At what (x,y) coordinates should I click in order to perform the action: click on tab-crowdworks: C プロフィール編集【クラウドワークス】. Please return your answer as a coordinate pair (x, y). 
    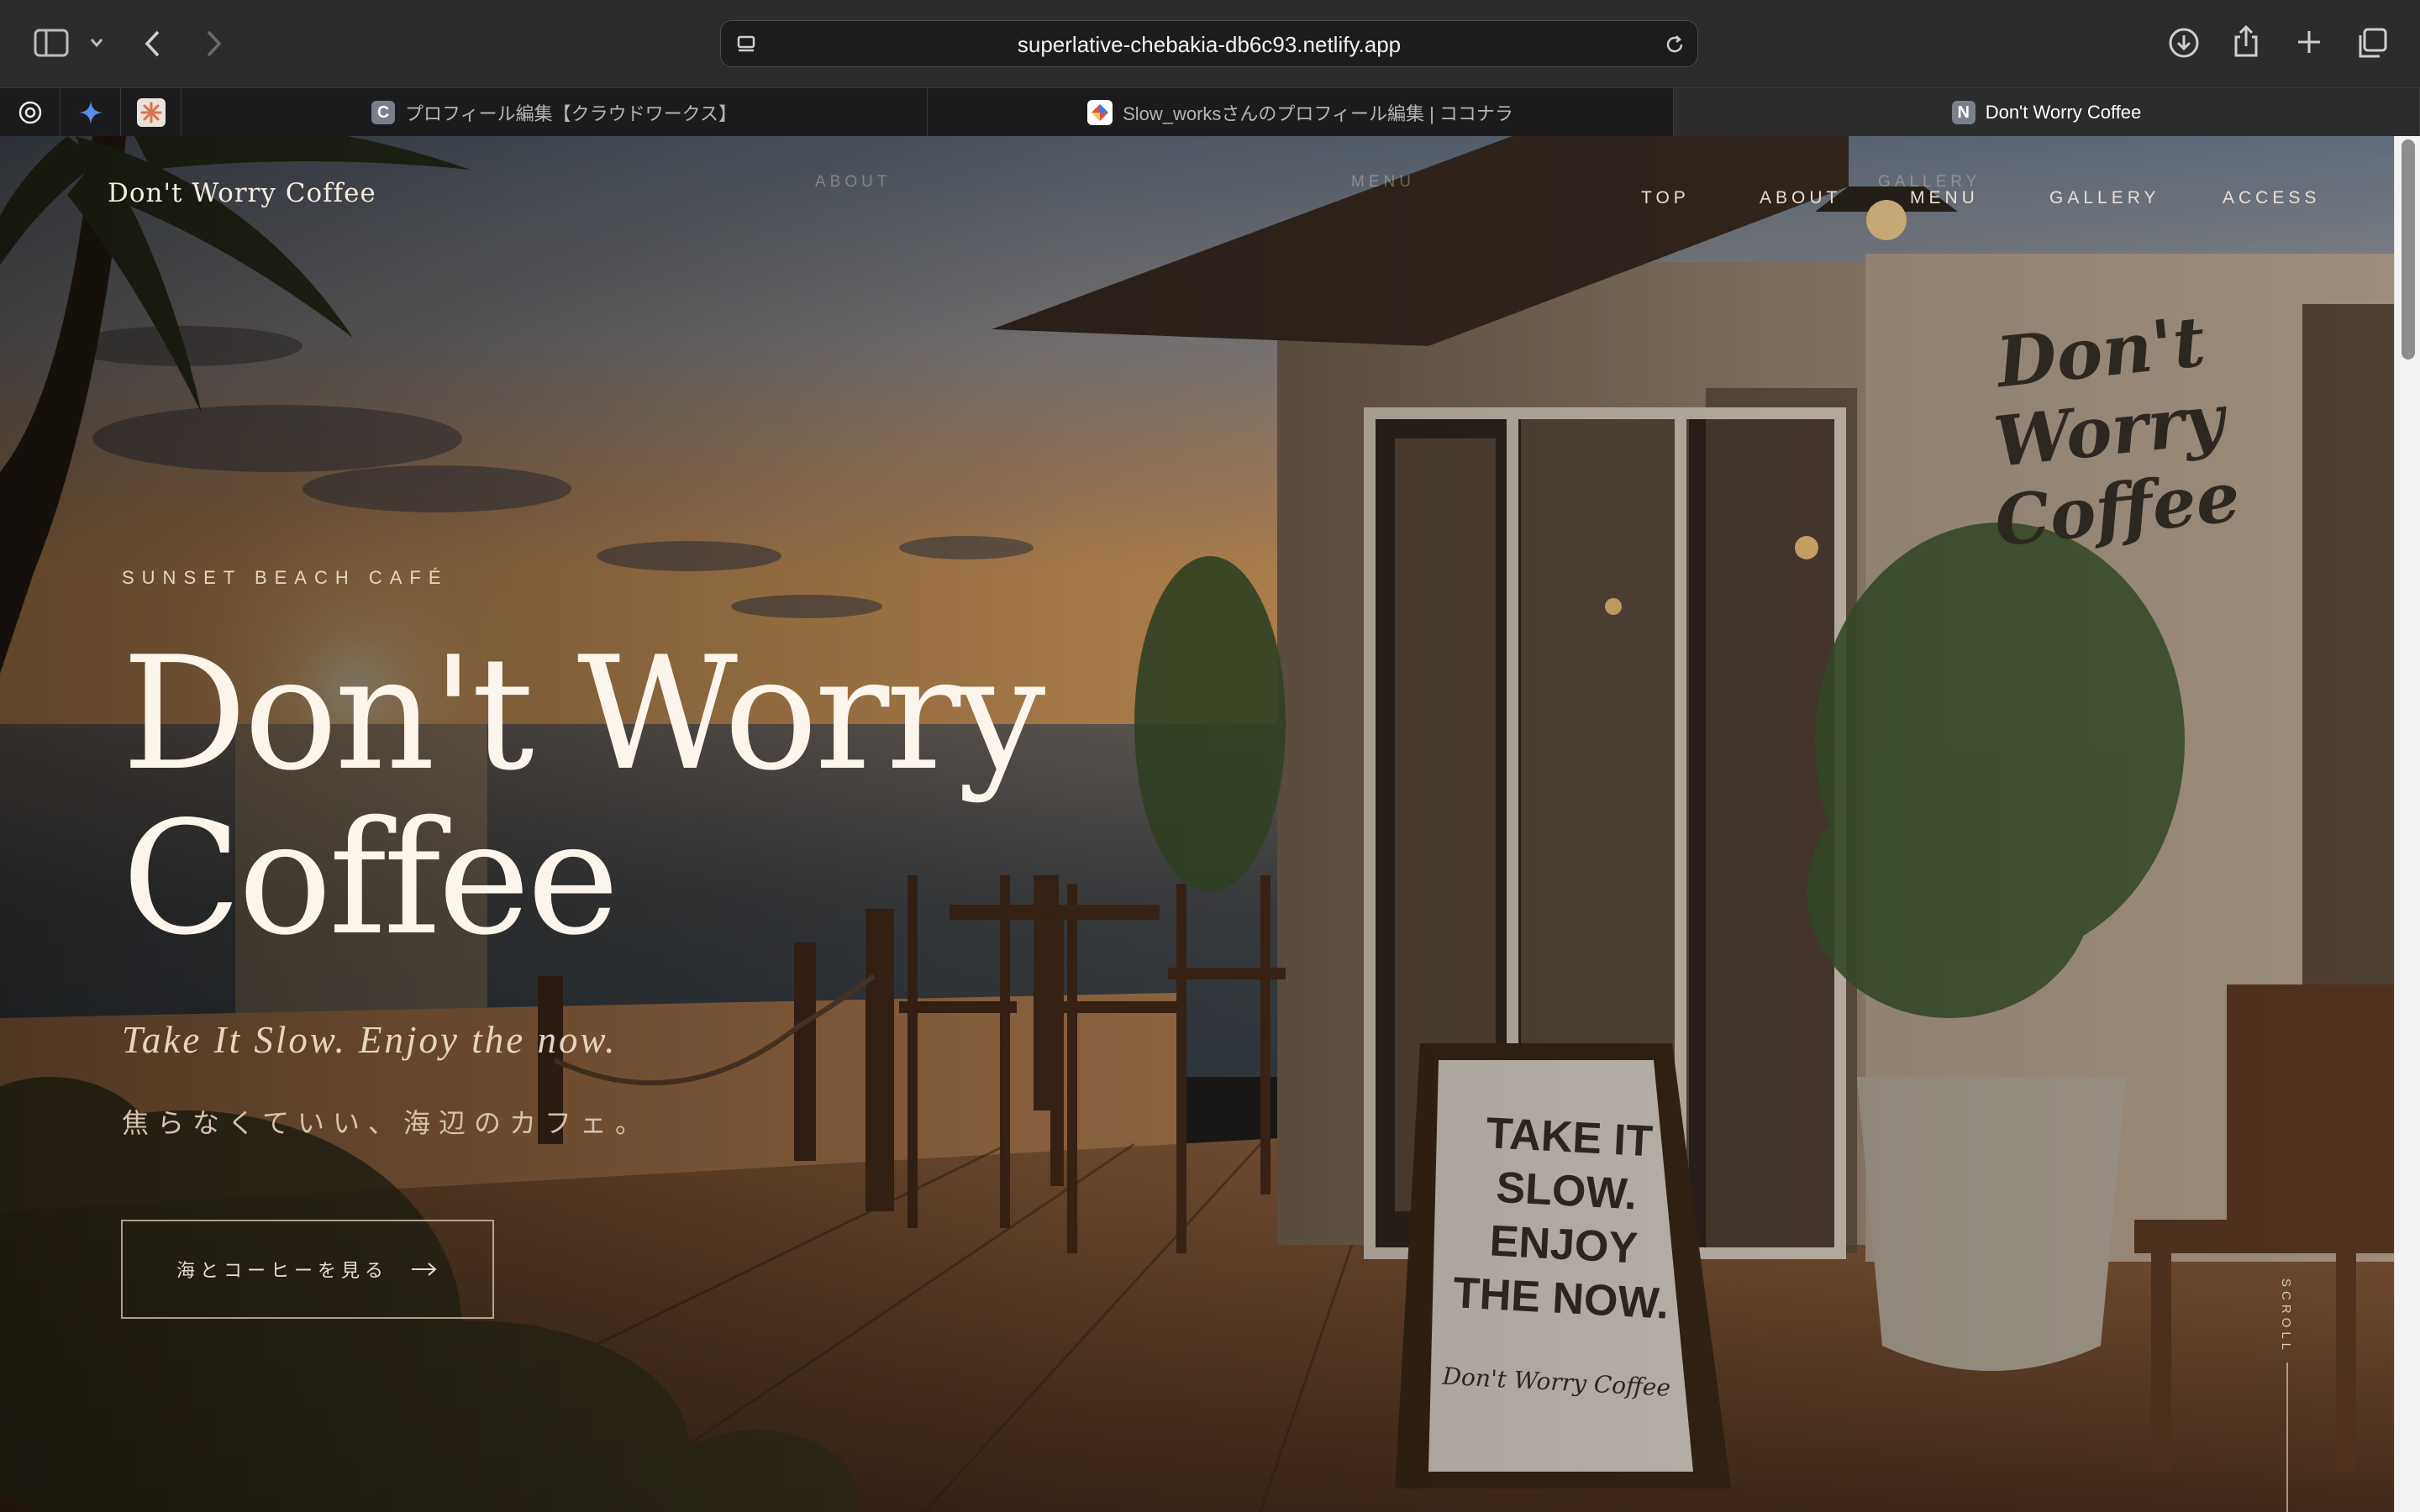
    Looking at the image, I should click on (555, 112).